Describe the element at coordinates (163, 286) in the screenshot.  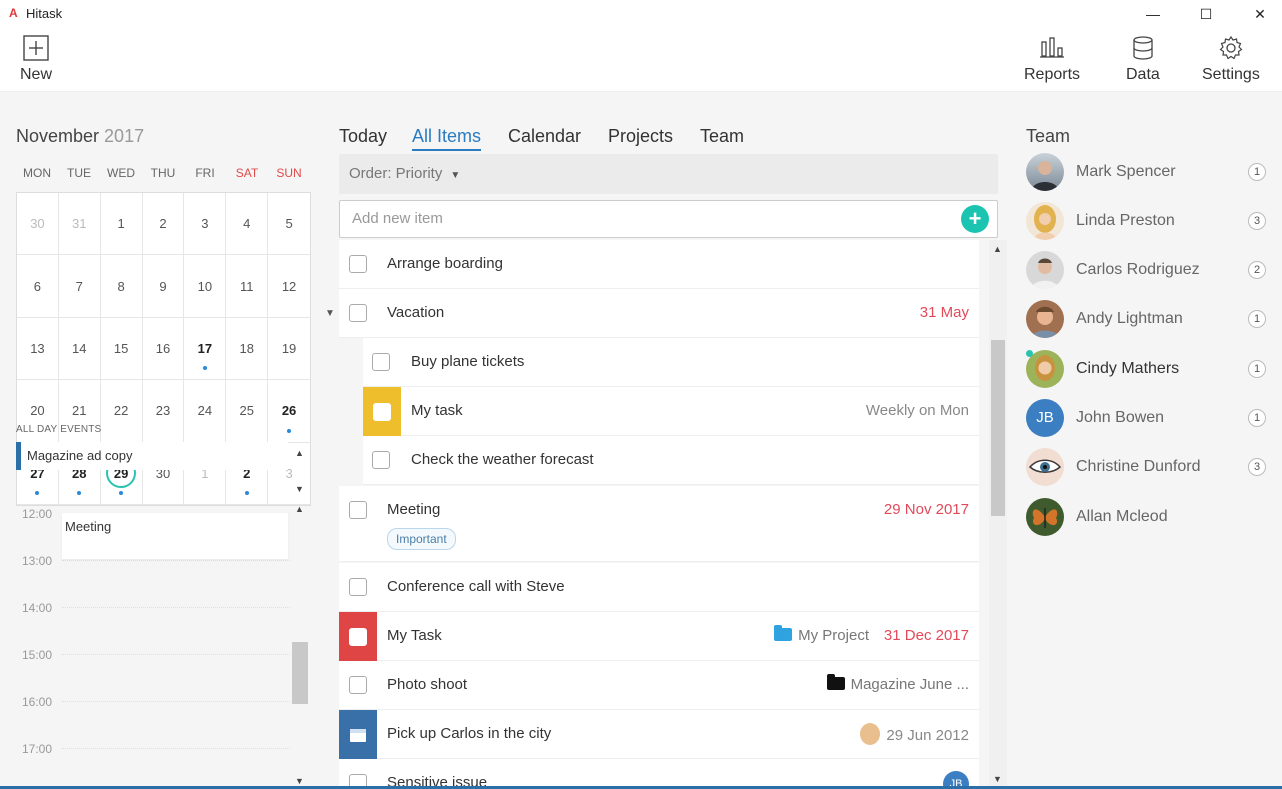
I see `day-cell: 9` at that location.